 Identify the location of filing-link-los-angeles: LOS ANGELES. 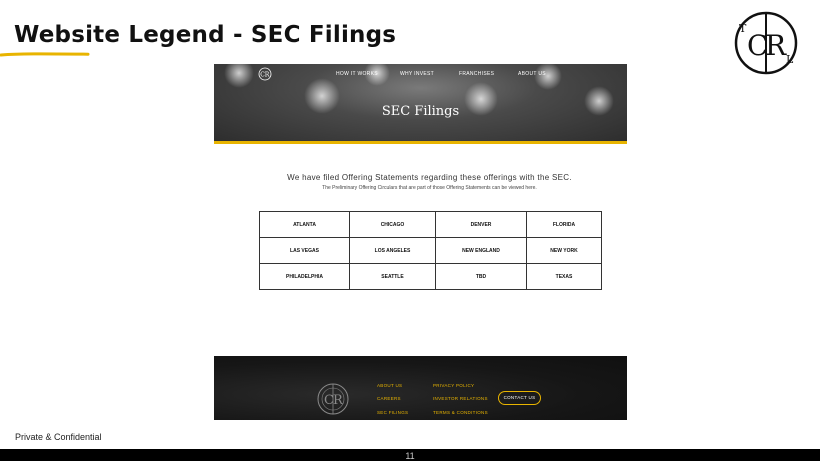
(392, 250).